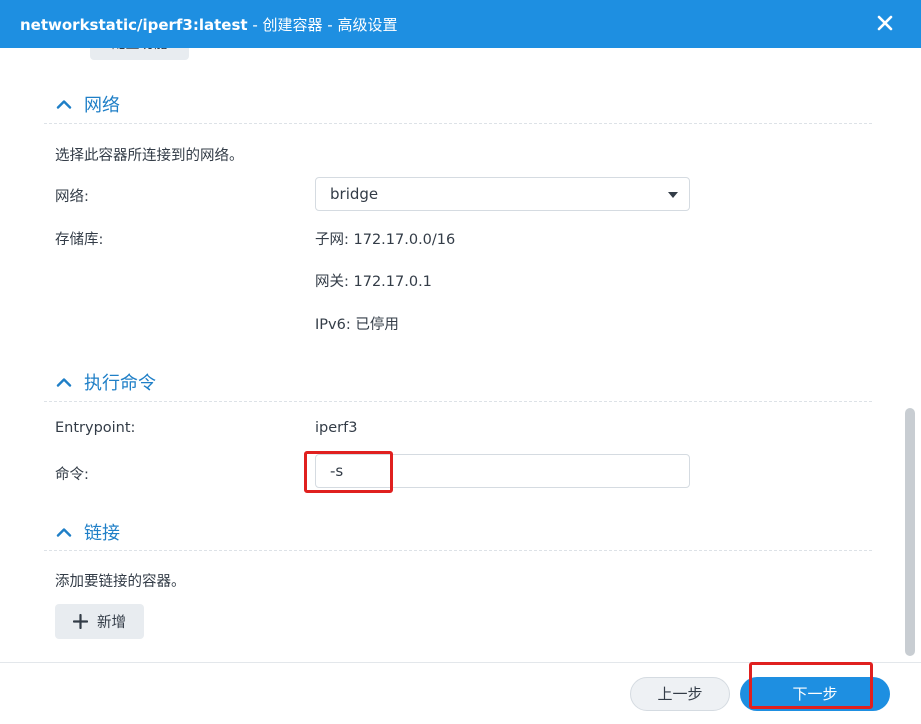 This screenshot has height=724, width=921. Describe the element at coordinates (111, 623) in the screenshot. I see `add-link-label: 新增` at that location.